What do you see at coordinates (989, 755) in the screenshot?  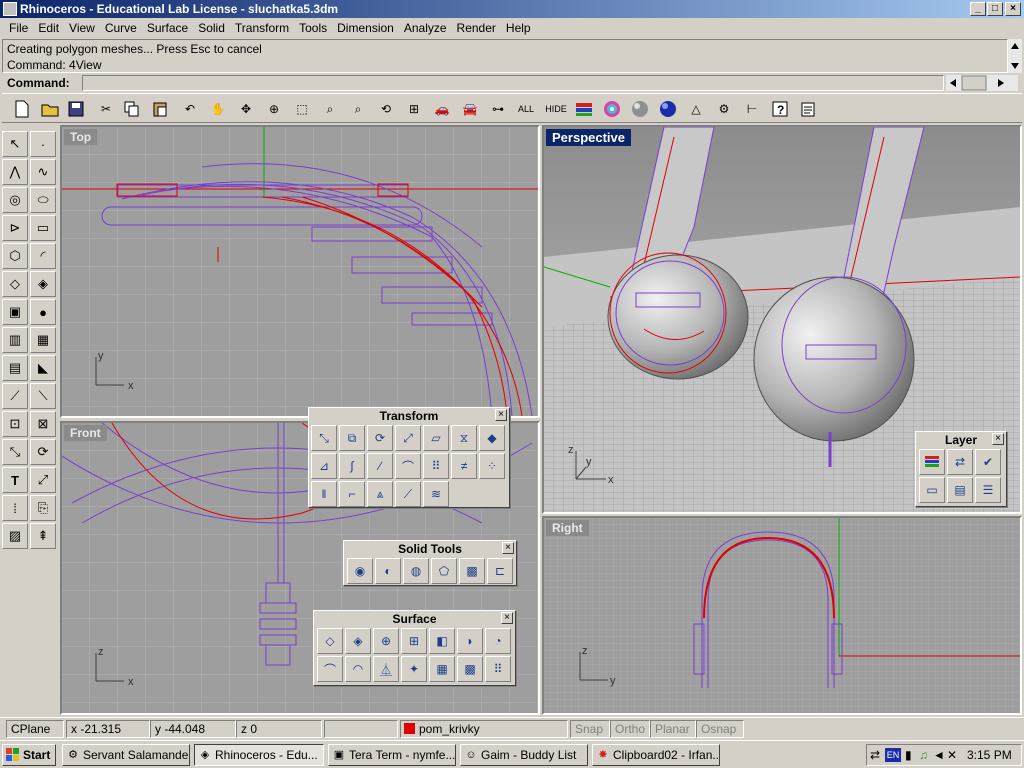 I see `clock: 3:15 PM` at bounding box center [989, 755].